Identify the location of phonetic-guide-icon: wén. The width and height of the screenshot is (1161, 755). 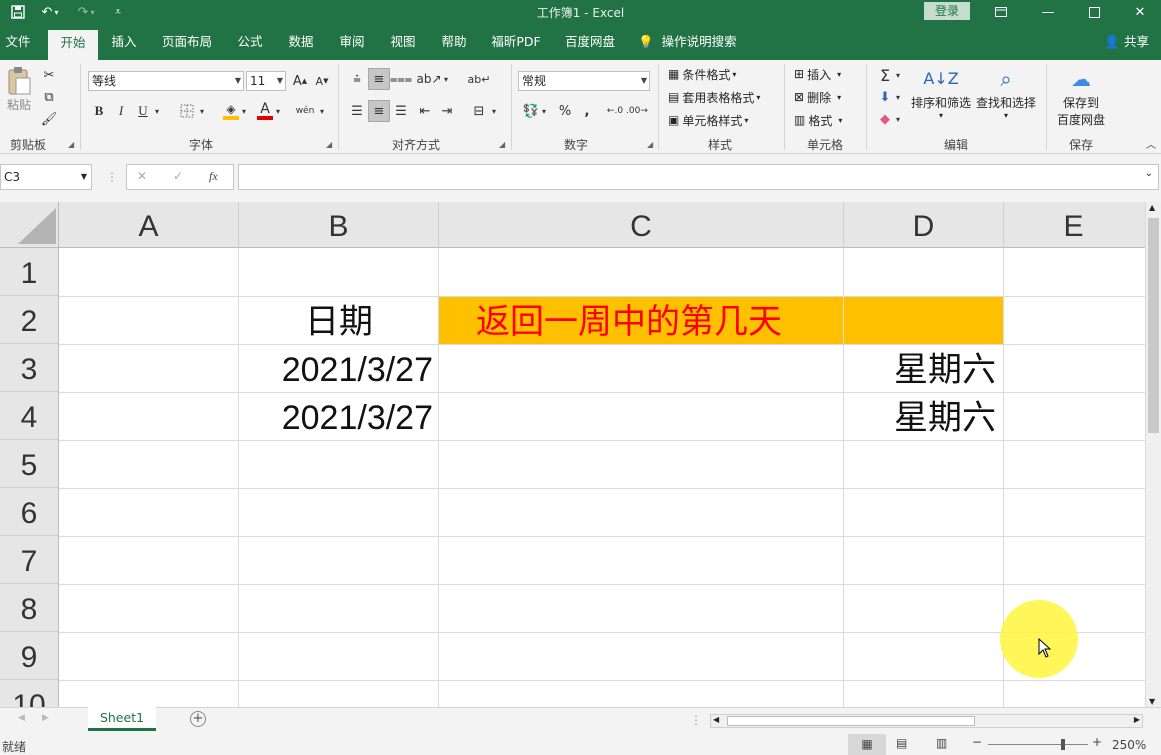
(305, 111).